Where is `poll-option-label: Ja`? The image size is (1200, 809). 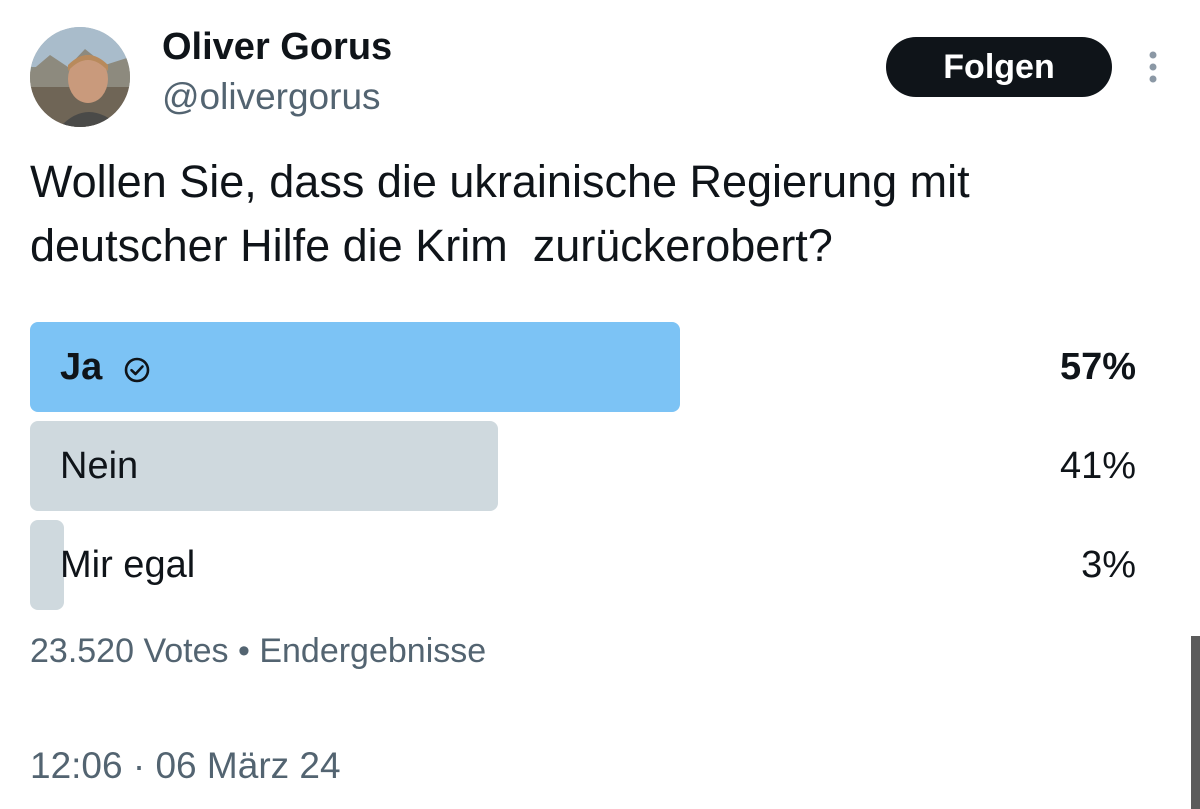 poll-option-label: Ja is located at coordinates (106, 367).